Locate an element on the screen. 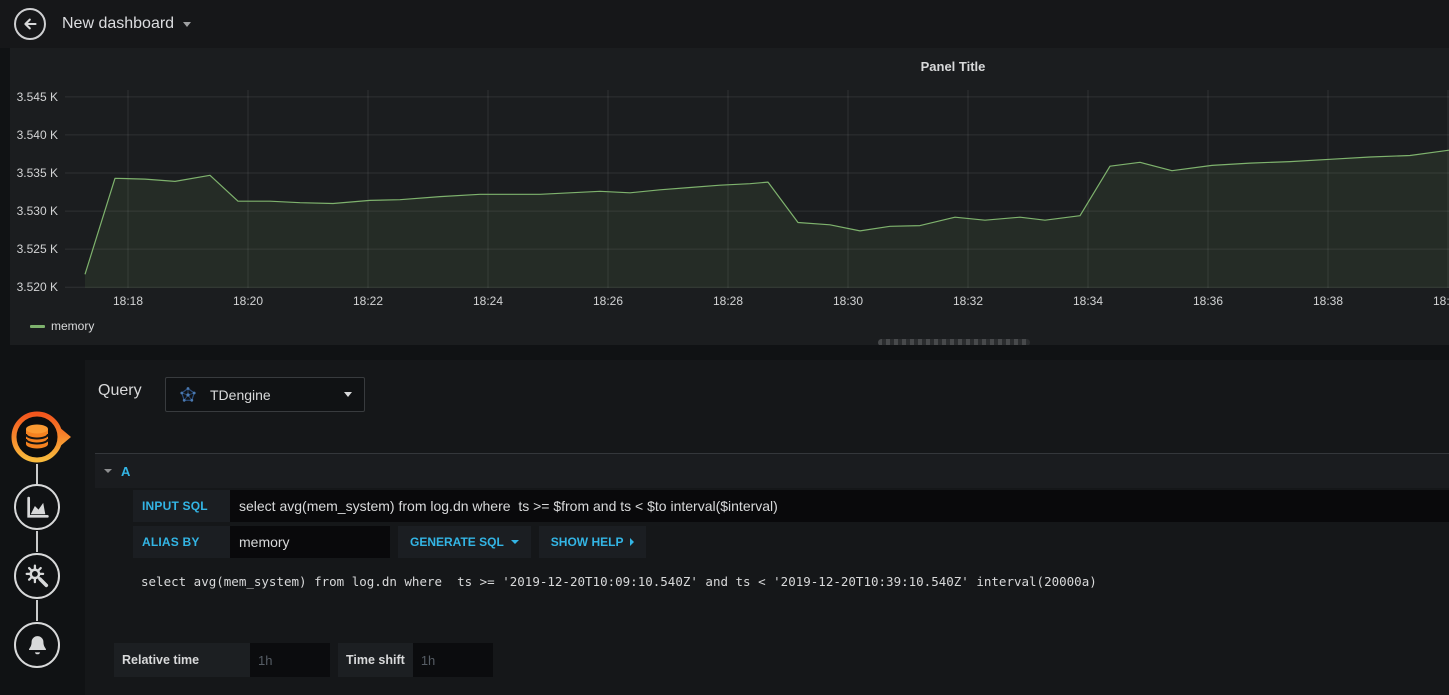 The width and height of the screenshot is (1449, 695). back-button is located at coordinates (30, 24).